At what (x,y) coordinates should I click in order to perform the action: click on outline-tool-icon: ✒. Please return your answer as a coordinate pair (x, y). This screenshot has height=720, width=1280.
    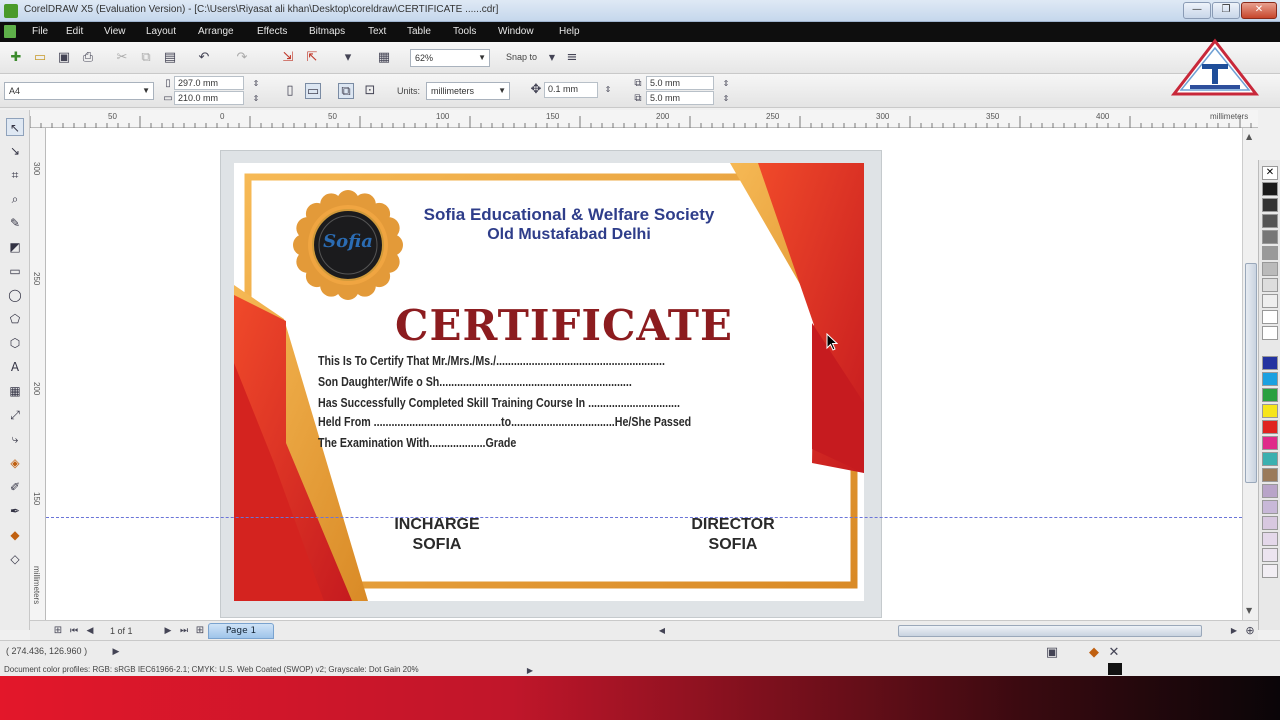
    Looking at the image, I should click on (15, 511).